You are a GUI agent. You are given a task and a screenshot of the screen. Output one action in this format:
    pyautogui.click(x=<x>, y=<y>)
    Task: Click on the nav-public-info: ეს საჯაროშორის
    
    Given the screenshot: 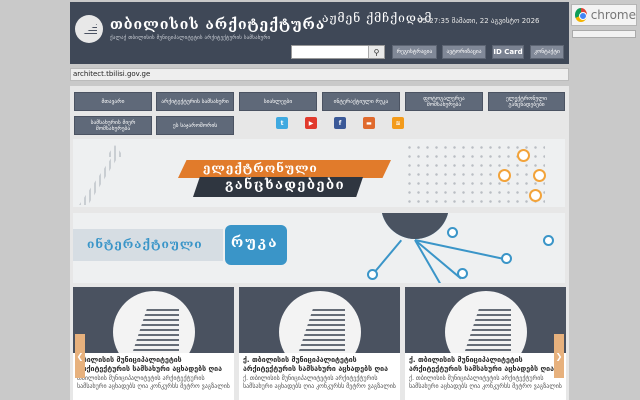 What is the action you would take?
    pyautogui.click(x=195, y=125)
    